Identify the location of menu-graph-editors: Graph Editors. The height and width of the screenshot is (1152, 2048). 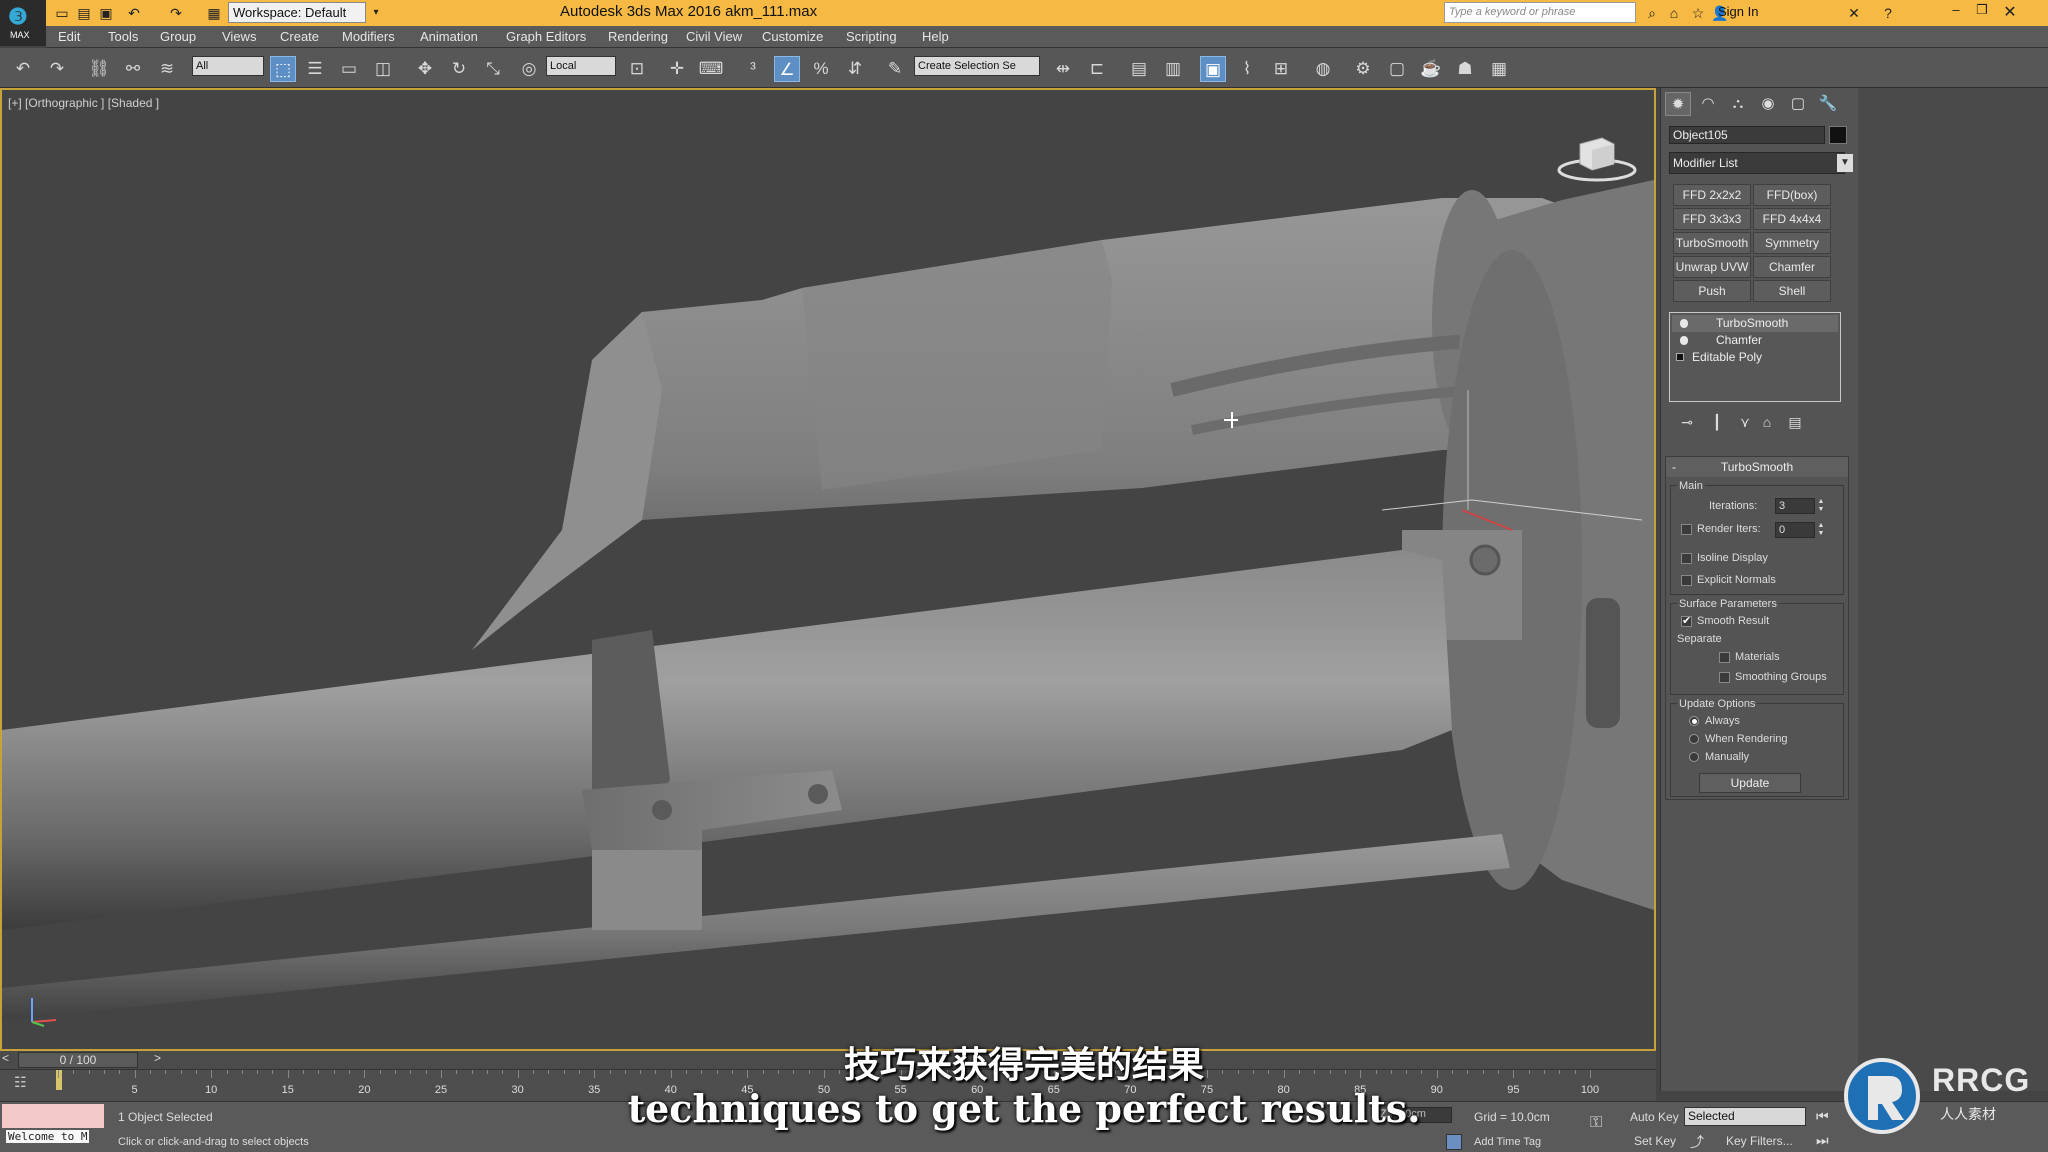
(546, 36).